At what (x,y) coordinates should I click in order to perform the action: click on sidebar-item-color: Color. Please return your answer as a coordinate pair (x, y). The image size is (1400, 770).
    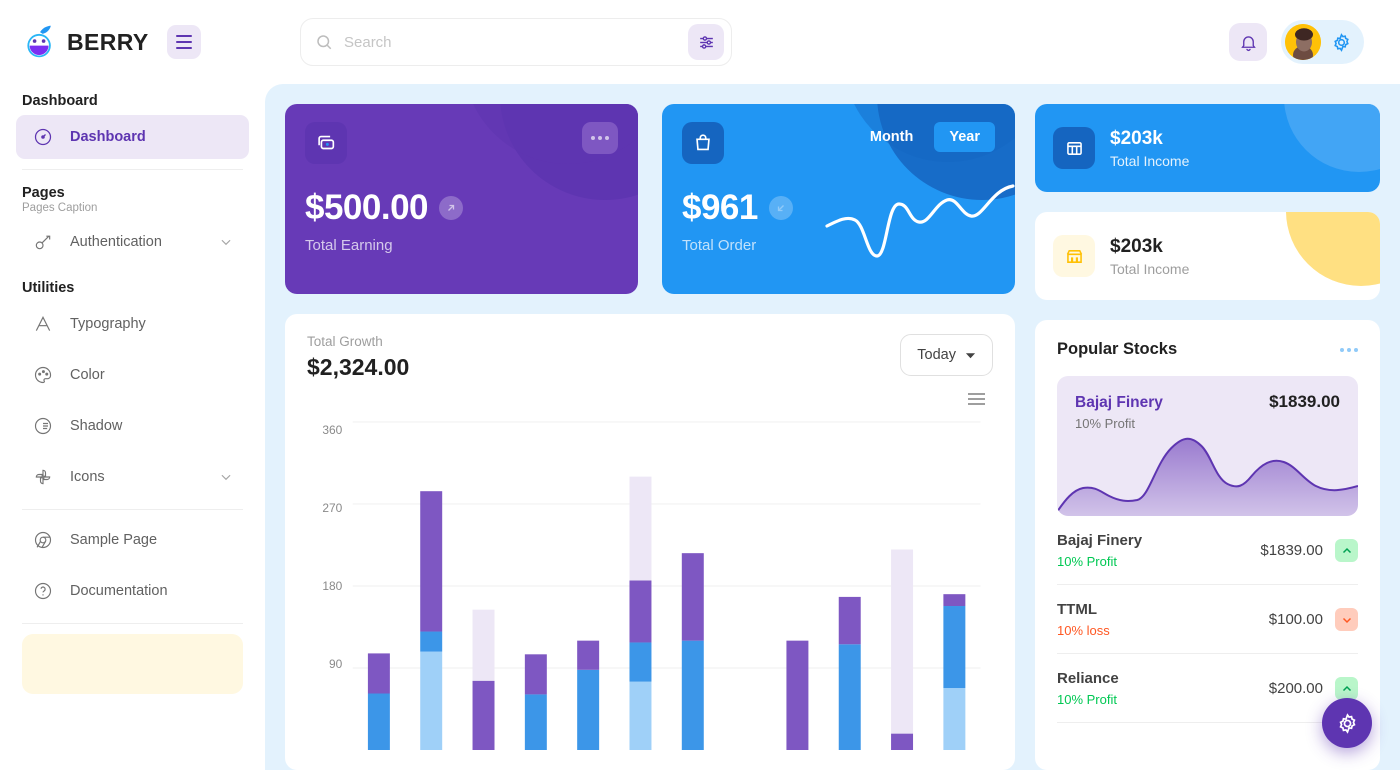
    Looking at the image, I should click on (132, 375).